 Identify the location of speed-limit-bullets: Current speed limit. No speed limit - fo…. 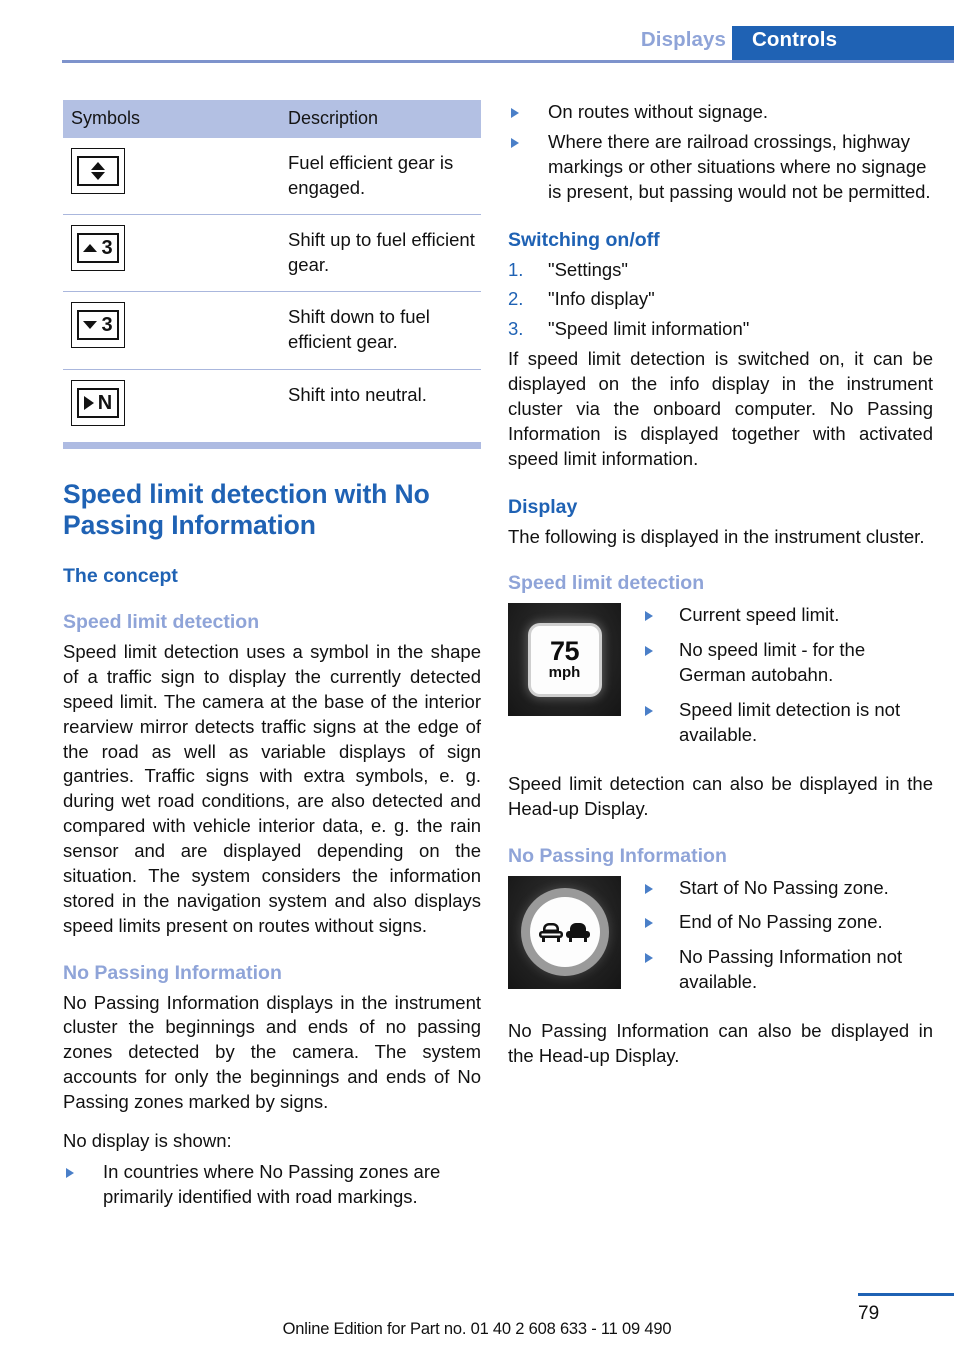
(777, 680).